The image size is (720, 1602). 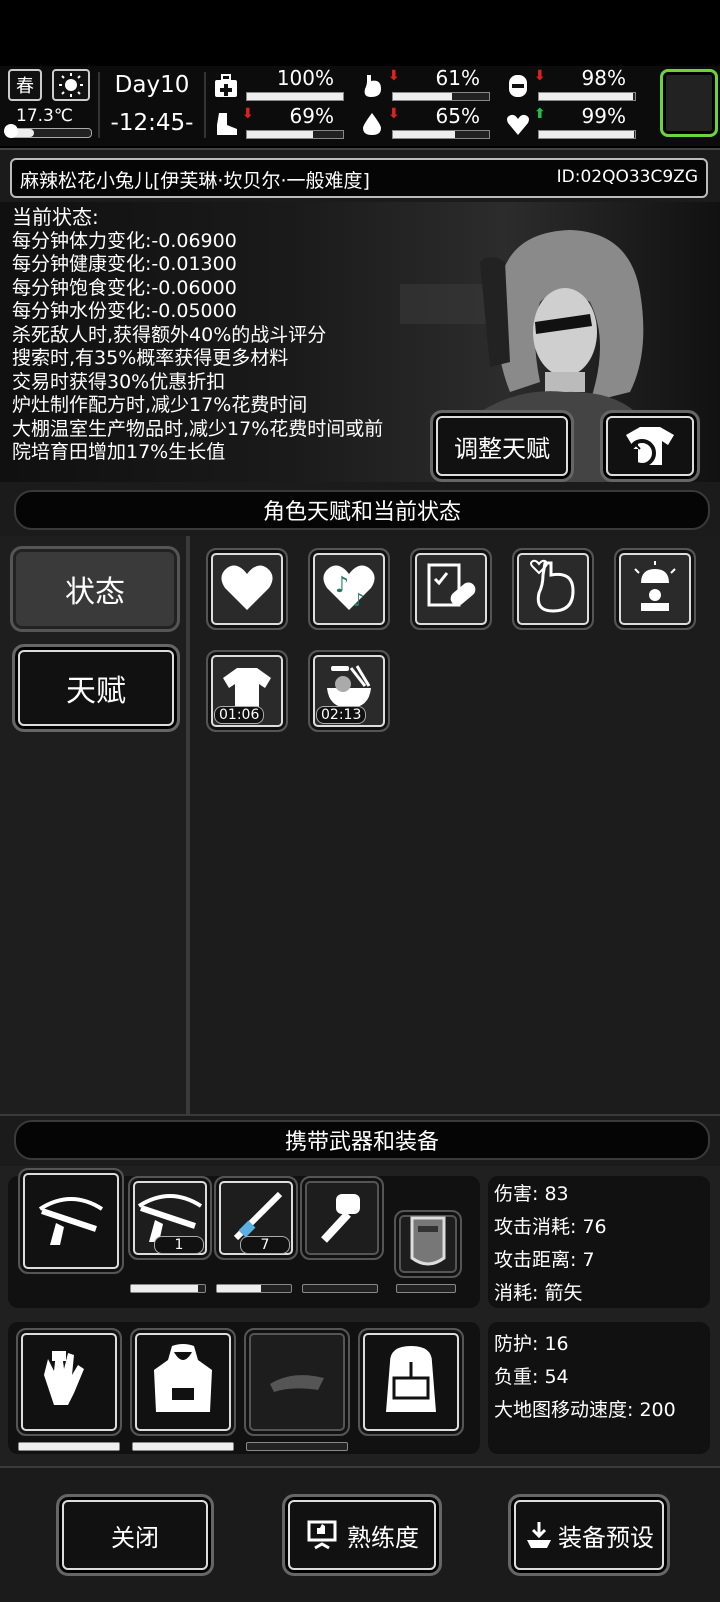 What do you see at coordinates (239, 715) in the screenshot?
I see `effect-timer: 01:06` at bounding box center [239, 715].